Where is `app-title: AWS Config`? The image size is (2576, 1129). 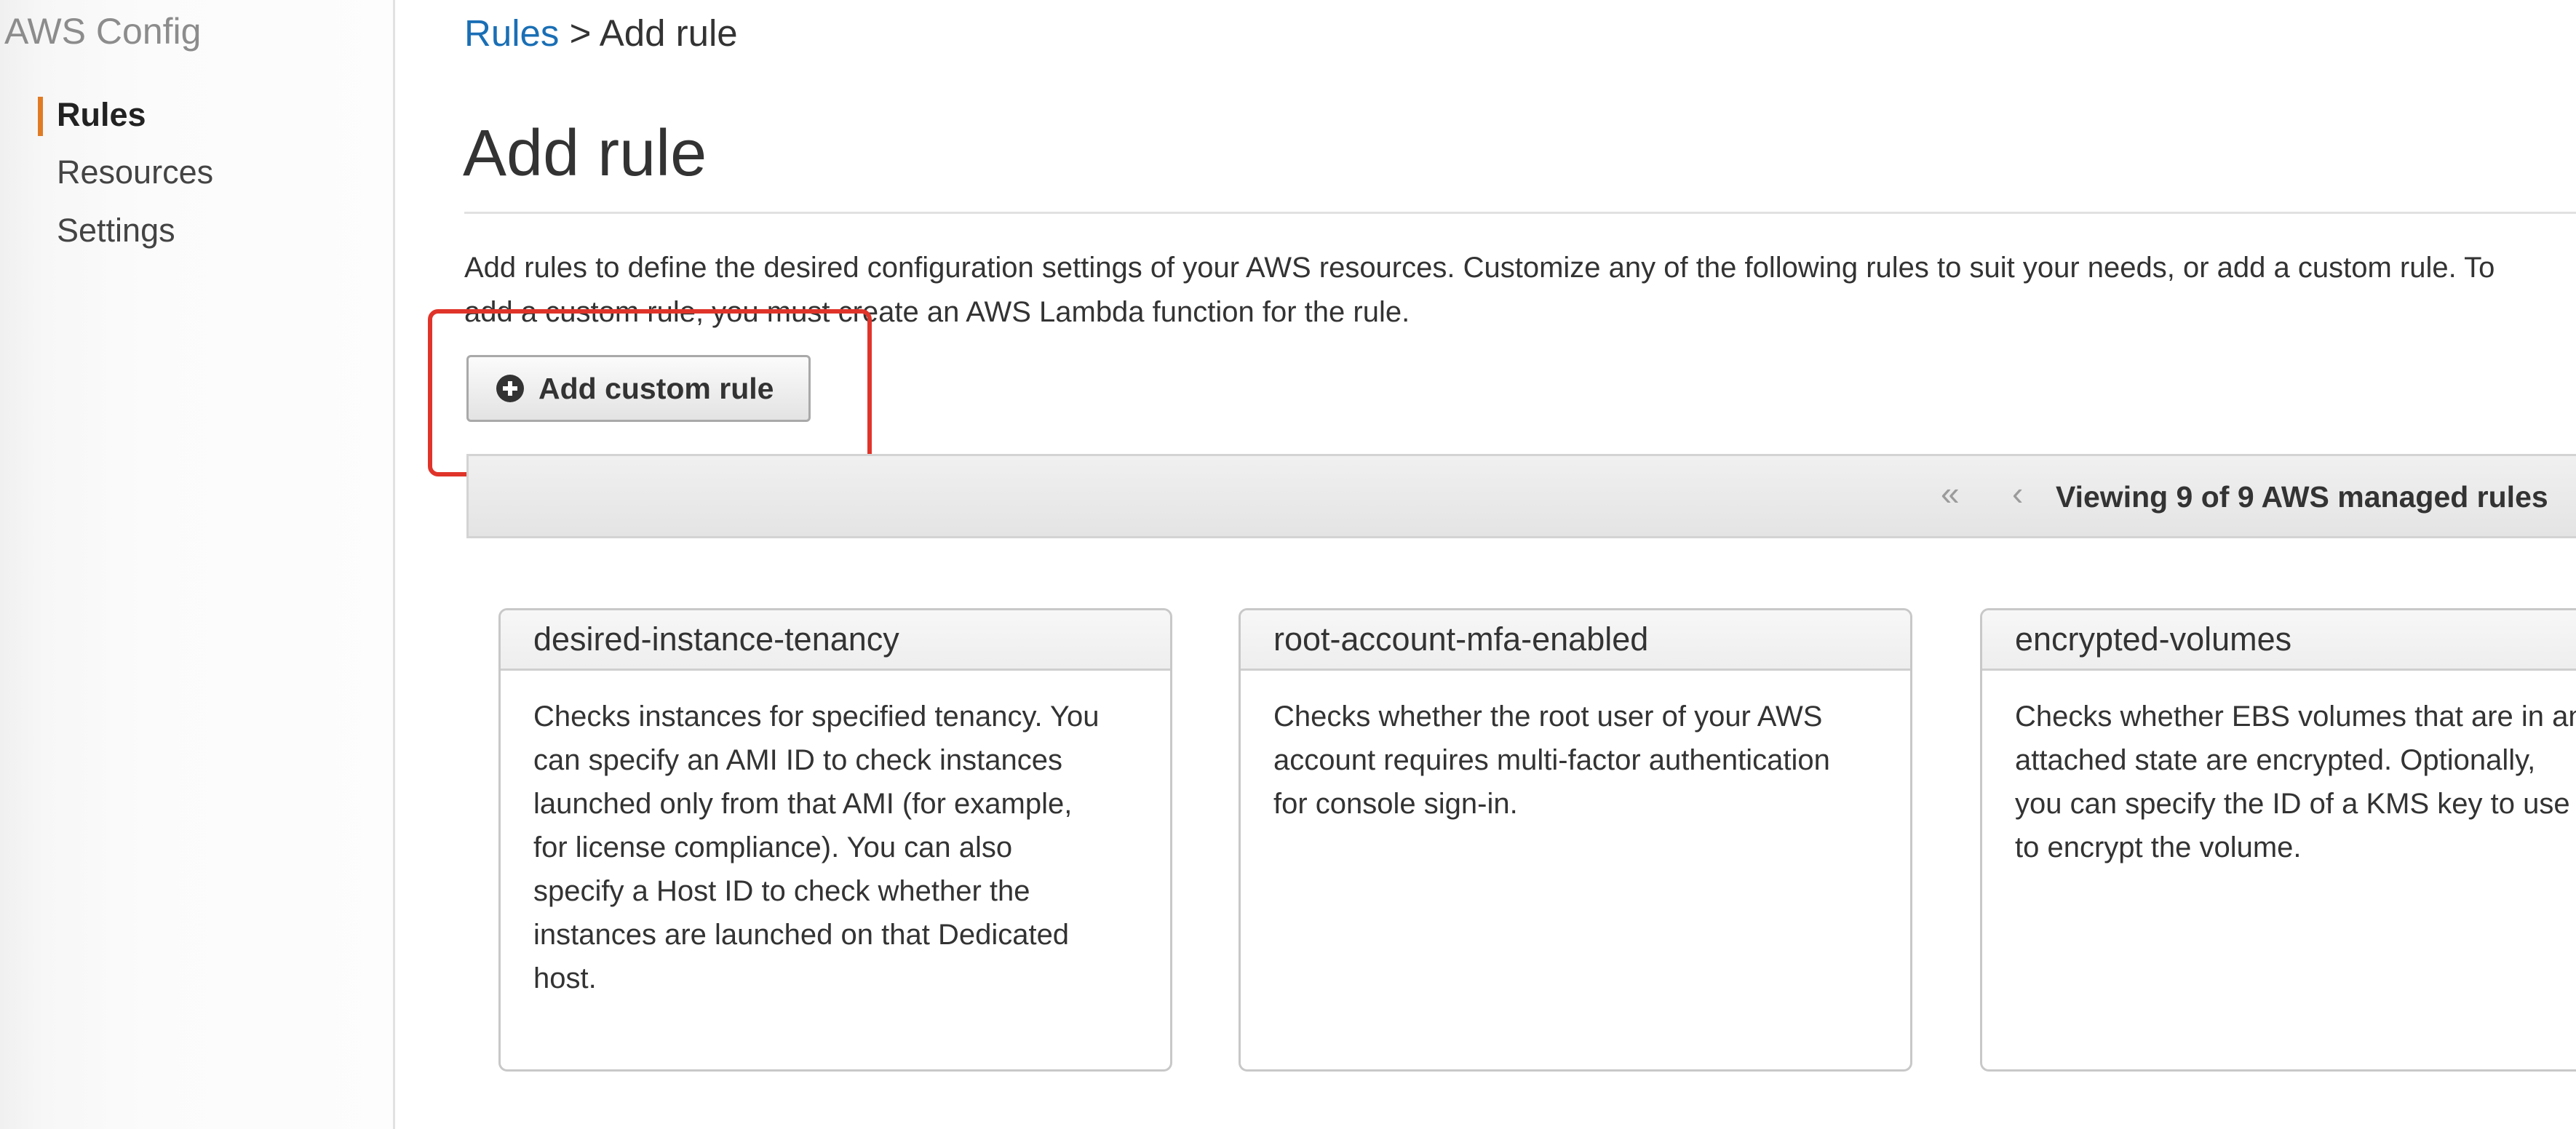
app-title: AWS Config is located at coordinates (102, 31).